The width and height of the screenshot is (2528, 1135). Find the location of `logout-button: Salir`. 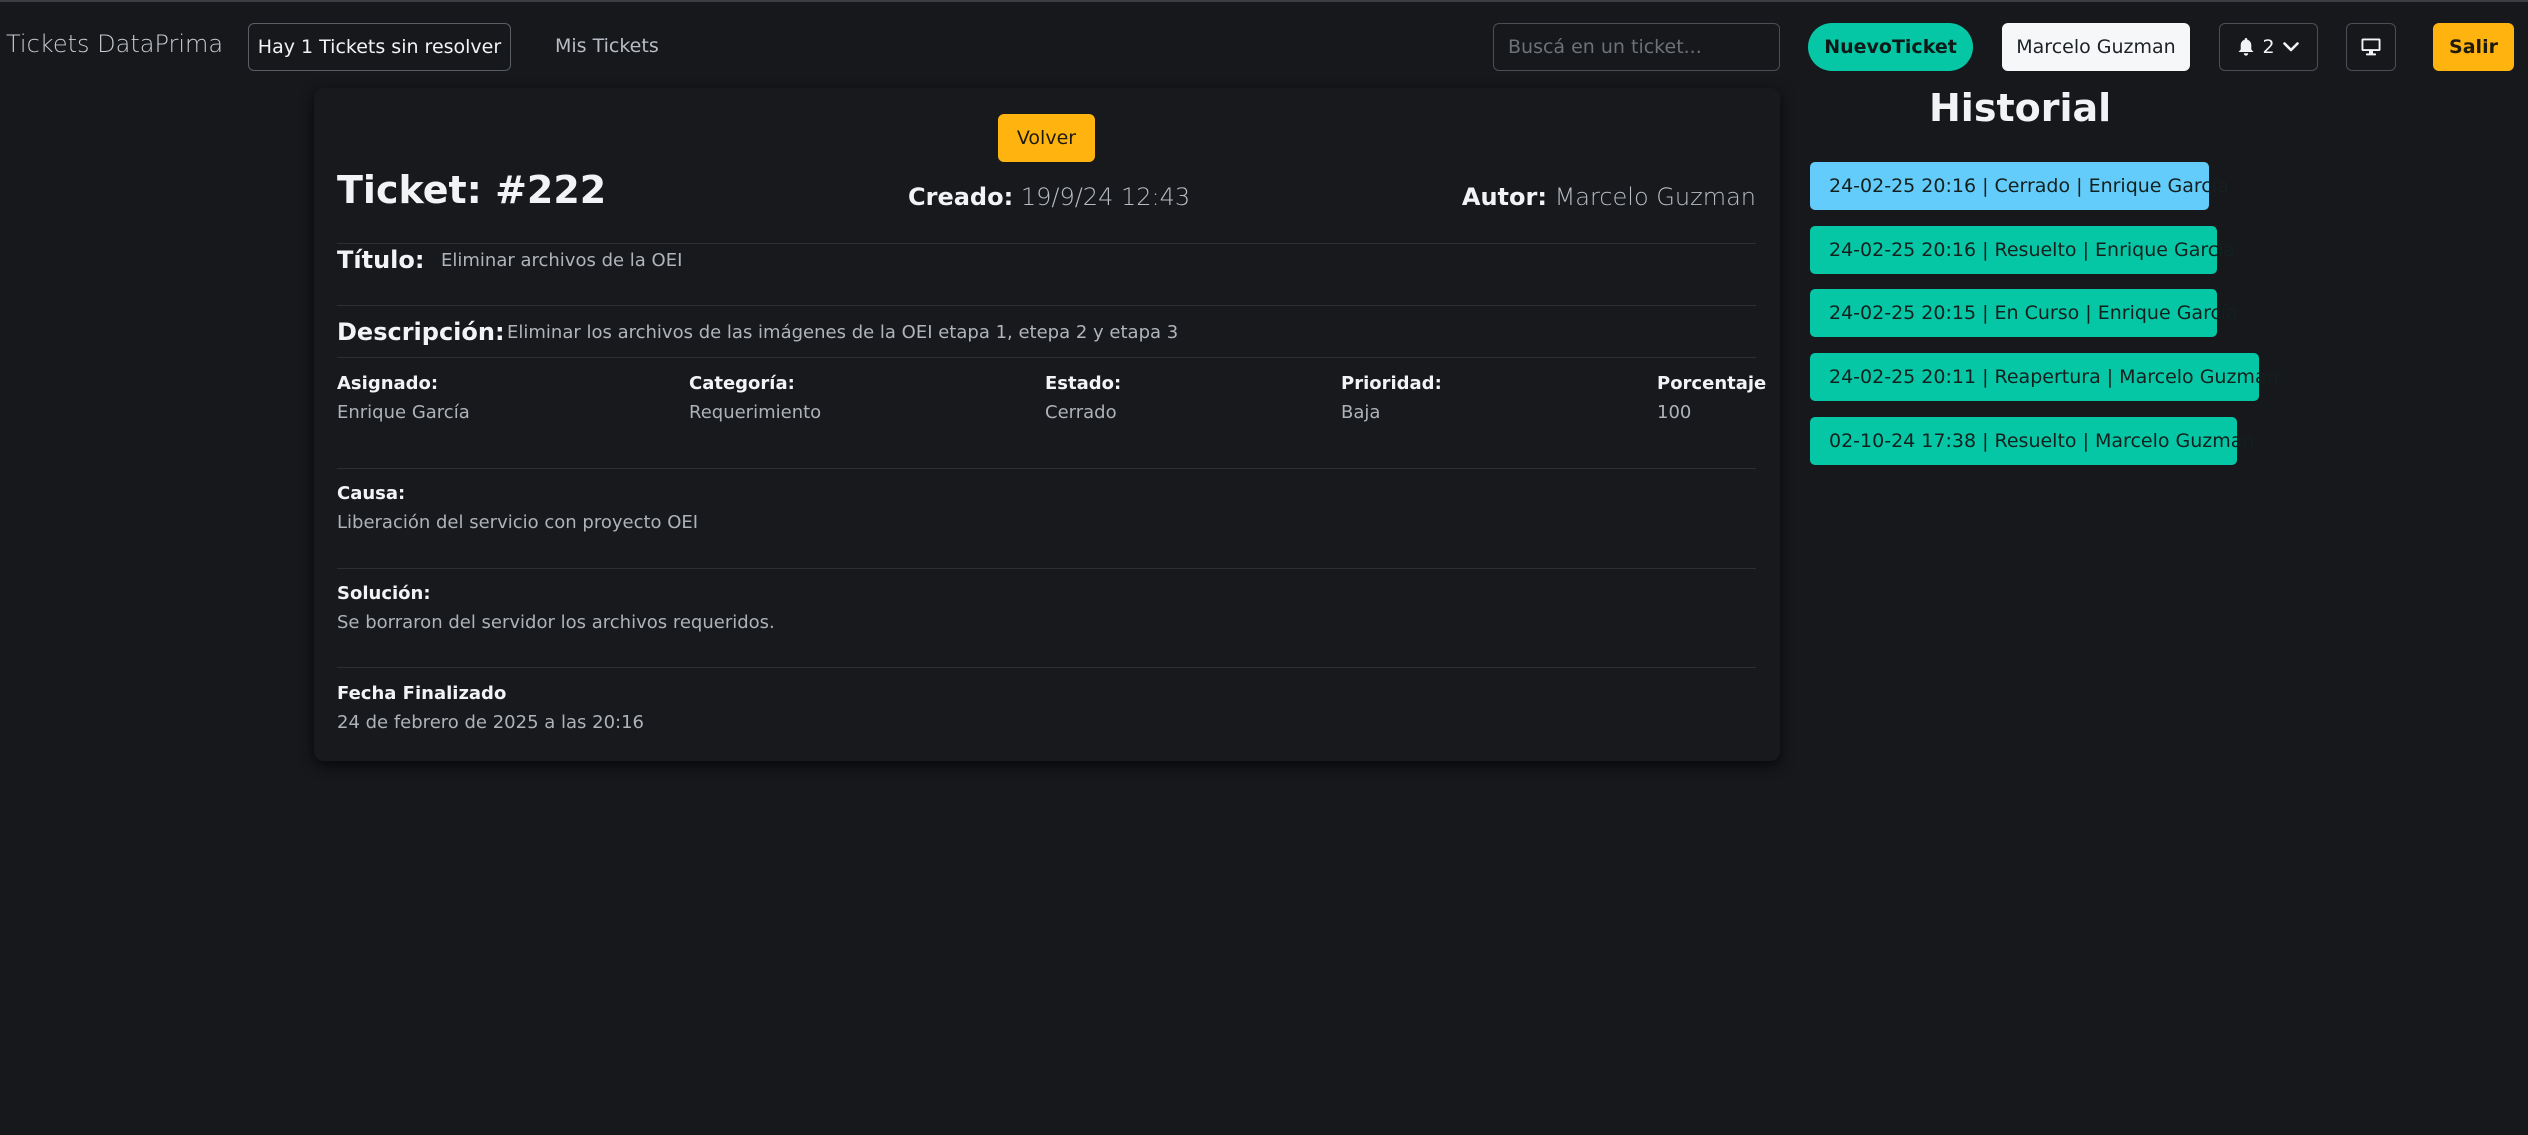

logout-button: Salir is located at coordinates (2473, 47).